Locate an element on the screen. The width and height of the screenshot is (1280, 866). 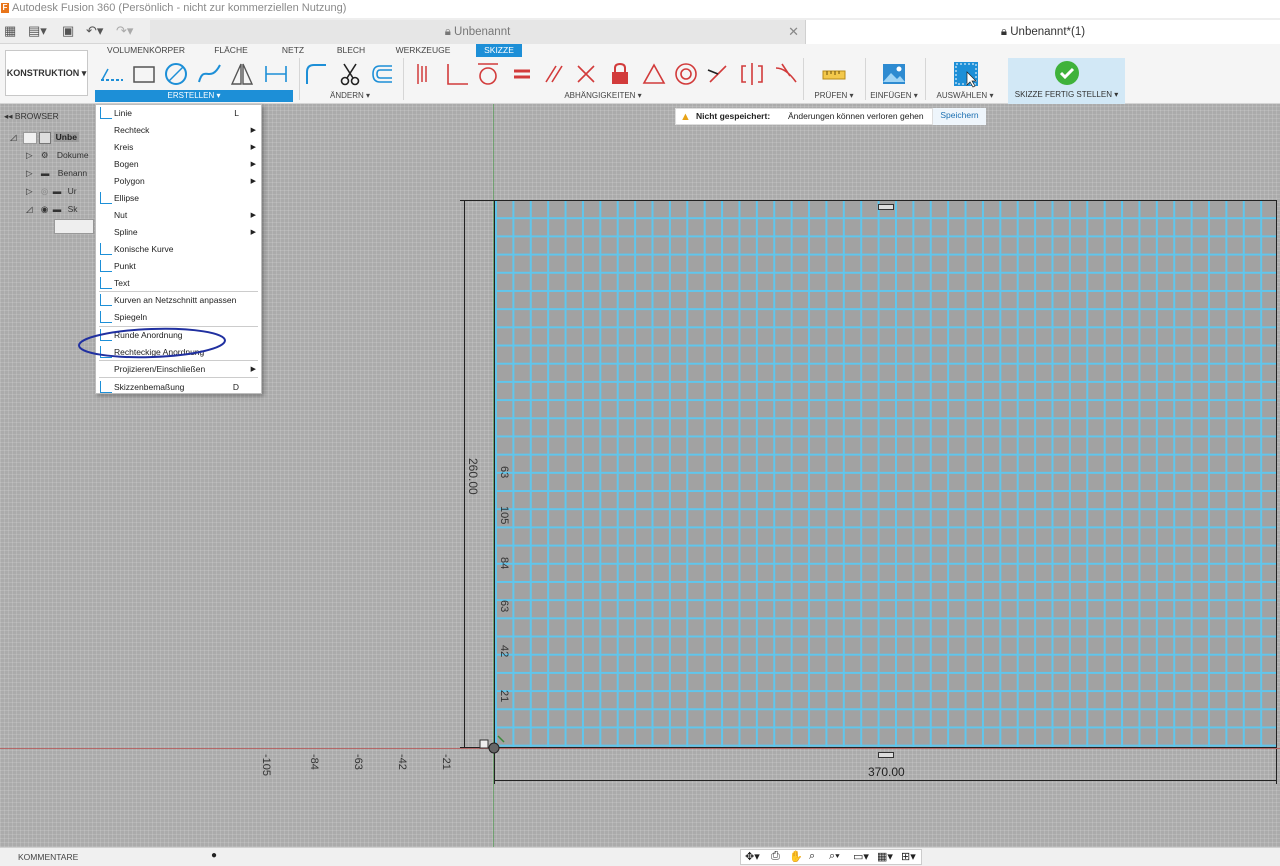
tab-werkzeuge: WERKZEUGE is located at coordinates (423, 50).